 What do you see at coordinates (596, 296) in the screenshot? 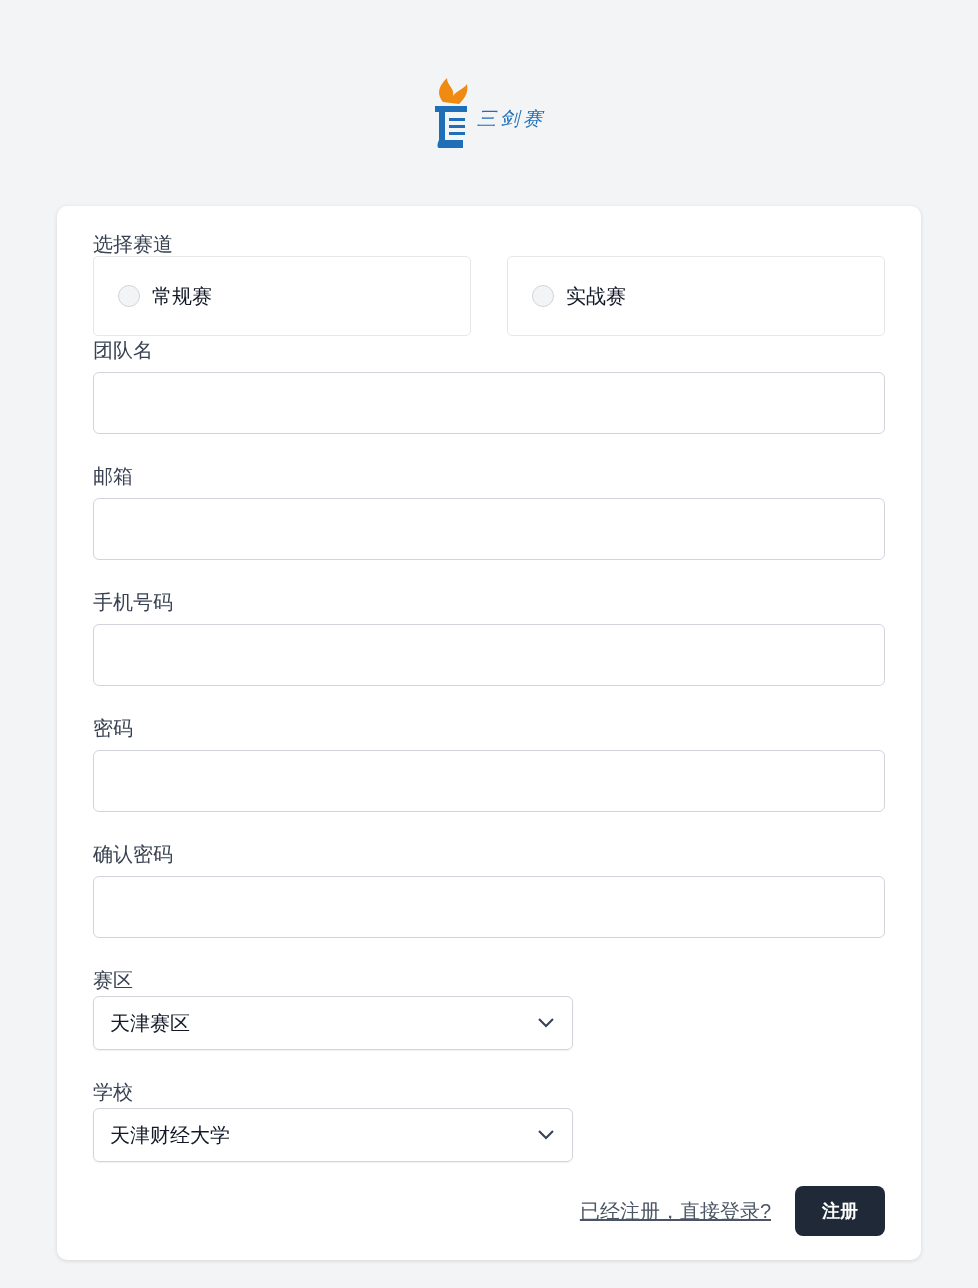
I see `option-label: 实战赛` at bounding box center [596, 296].